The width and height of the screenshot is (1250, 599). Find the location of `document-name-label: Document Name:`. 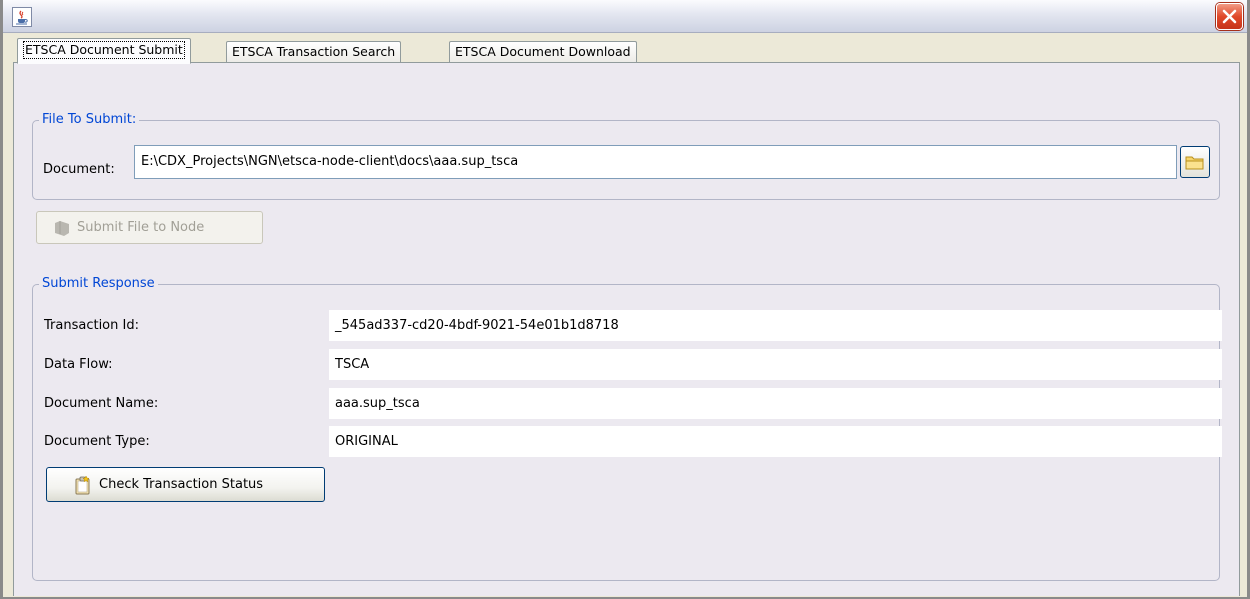

document-name-label: Document Name: is located at coordinates (101, 403).